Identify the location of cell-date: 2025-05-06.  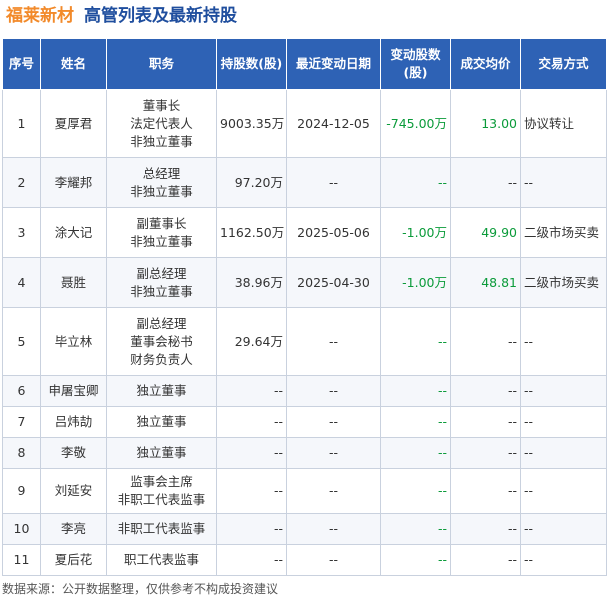
(333, 232).